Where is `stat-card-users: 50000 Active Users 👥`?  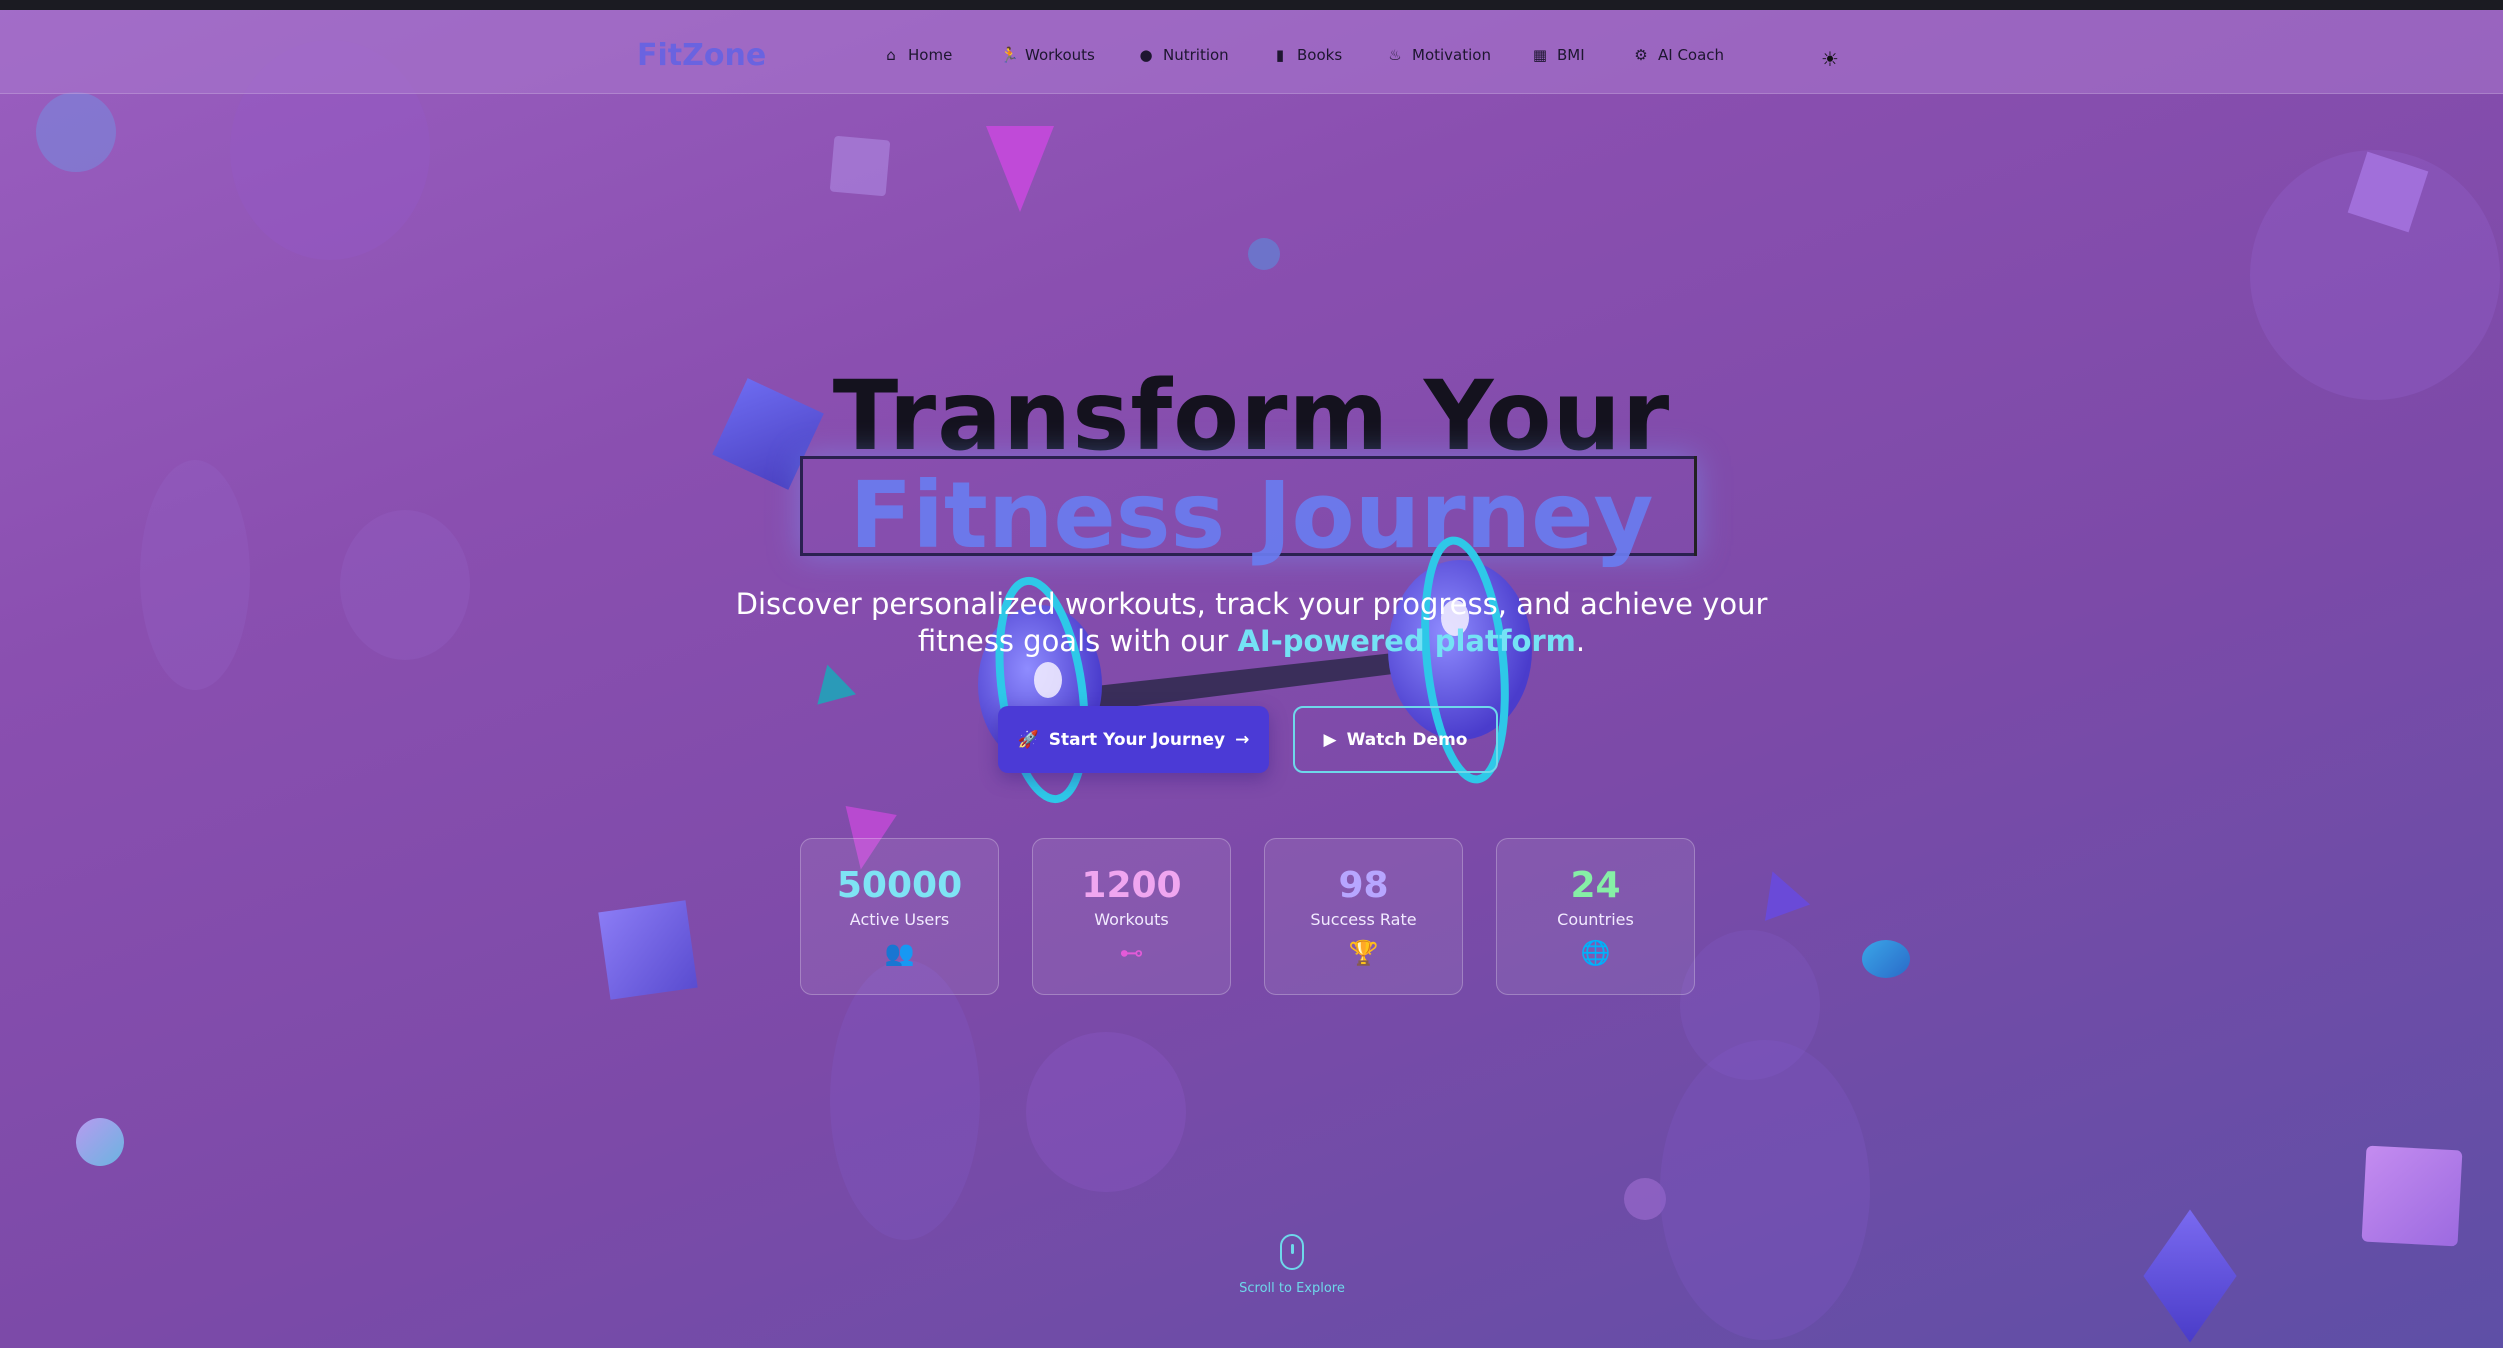 stat-card-users: 50000 Active Users 👥 is located at coordinates (899, 916).